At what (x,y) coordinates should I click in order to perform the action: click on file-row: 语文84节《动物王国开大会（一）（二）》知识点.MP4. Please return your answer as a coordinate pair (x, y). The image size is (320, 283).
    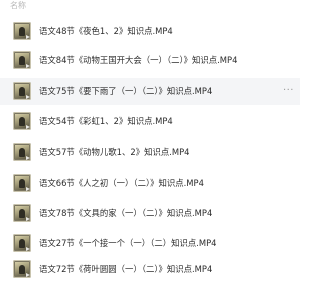
    Looking at the image, I should click on (150, 60).